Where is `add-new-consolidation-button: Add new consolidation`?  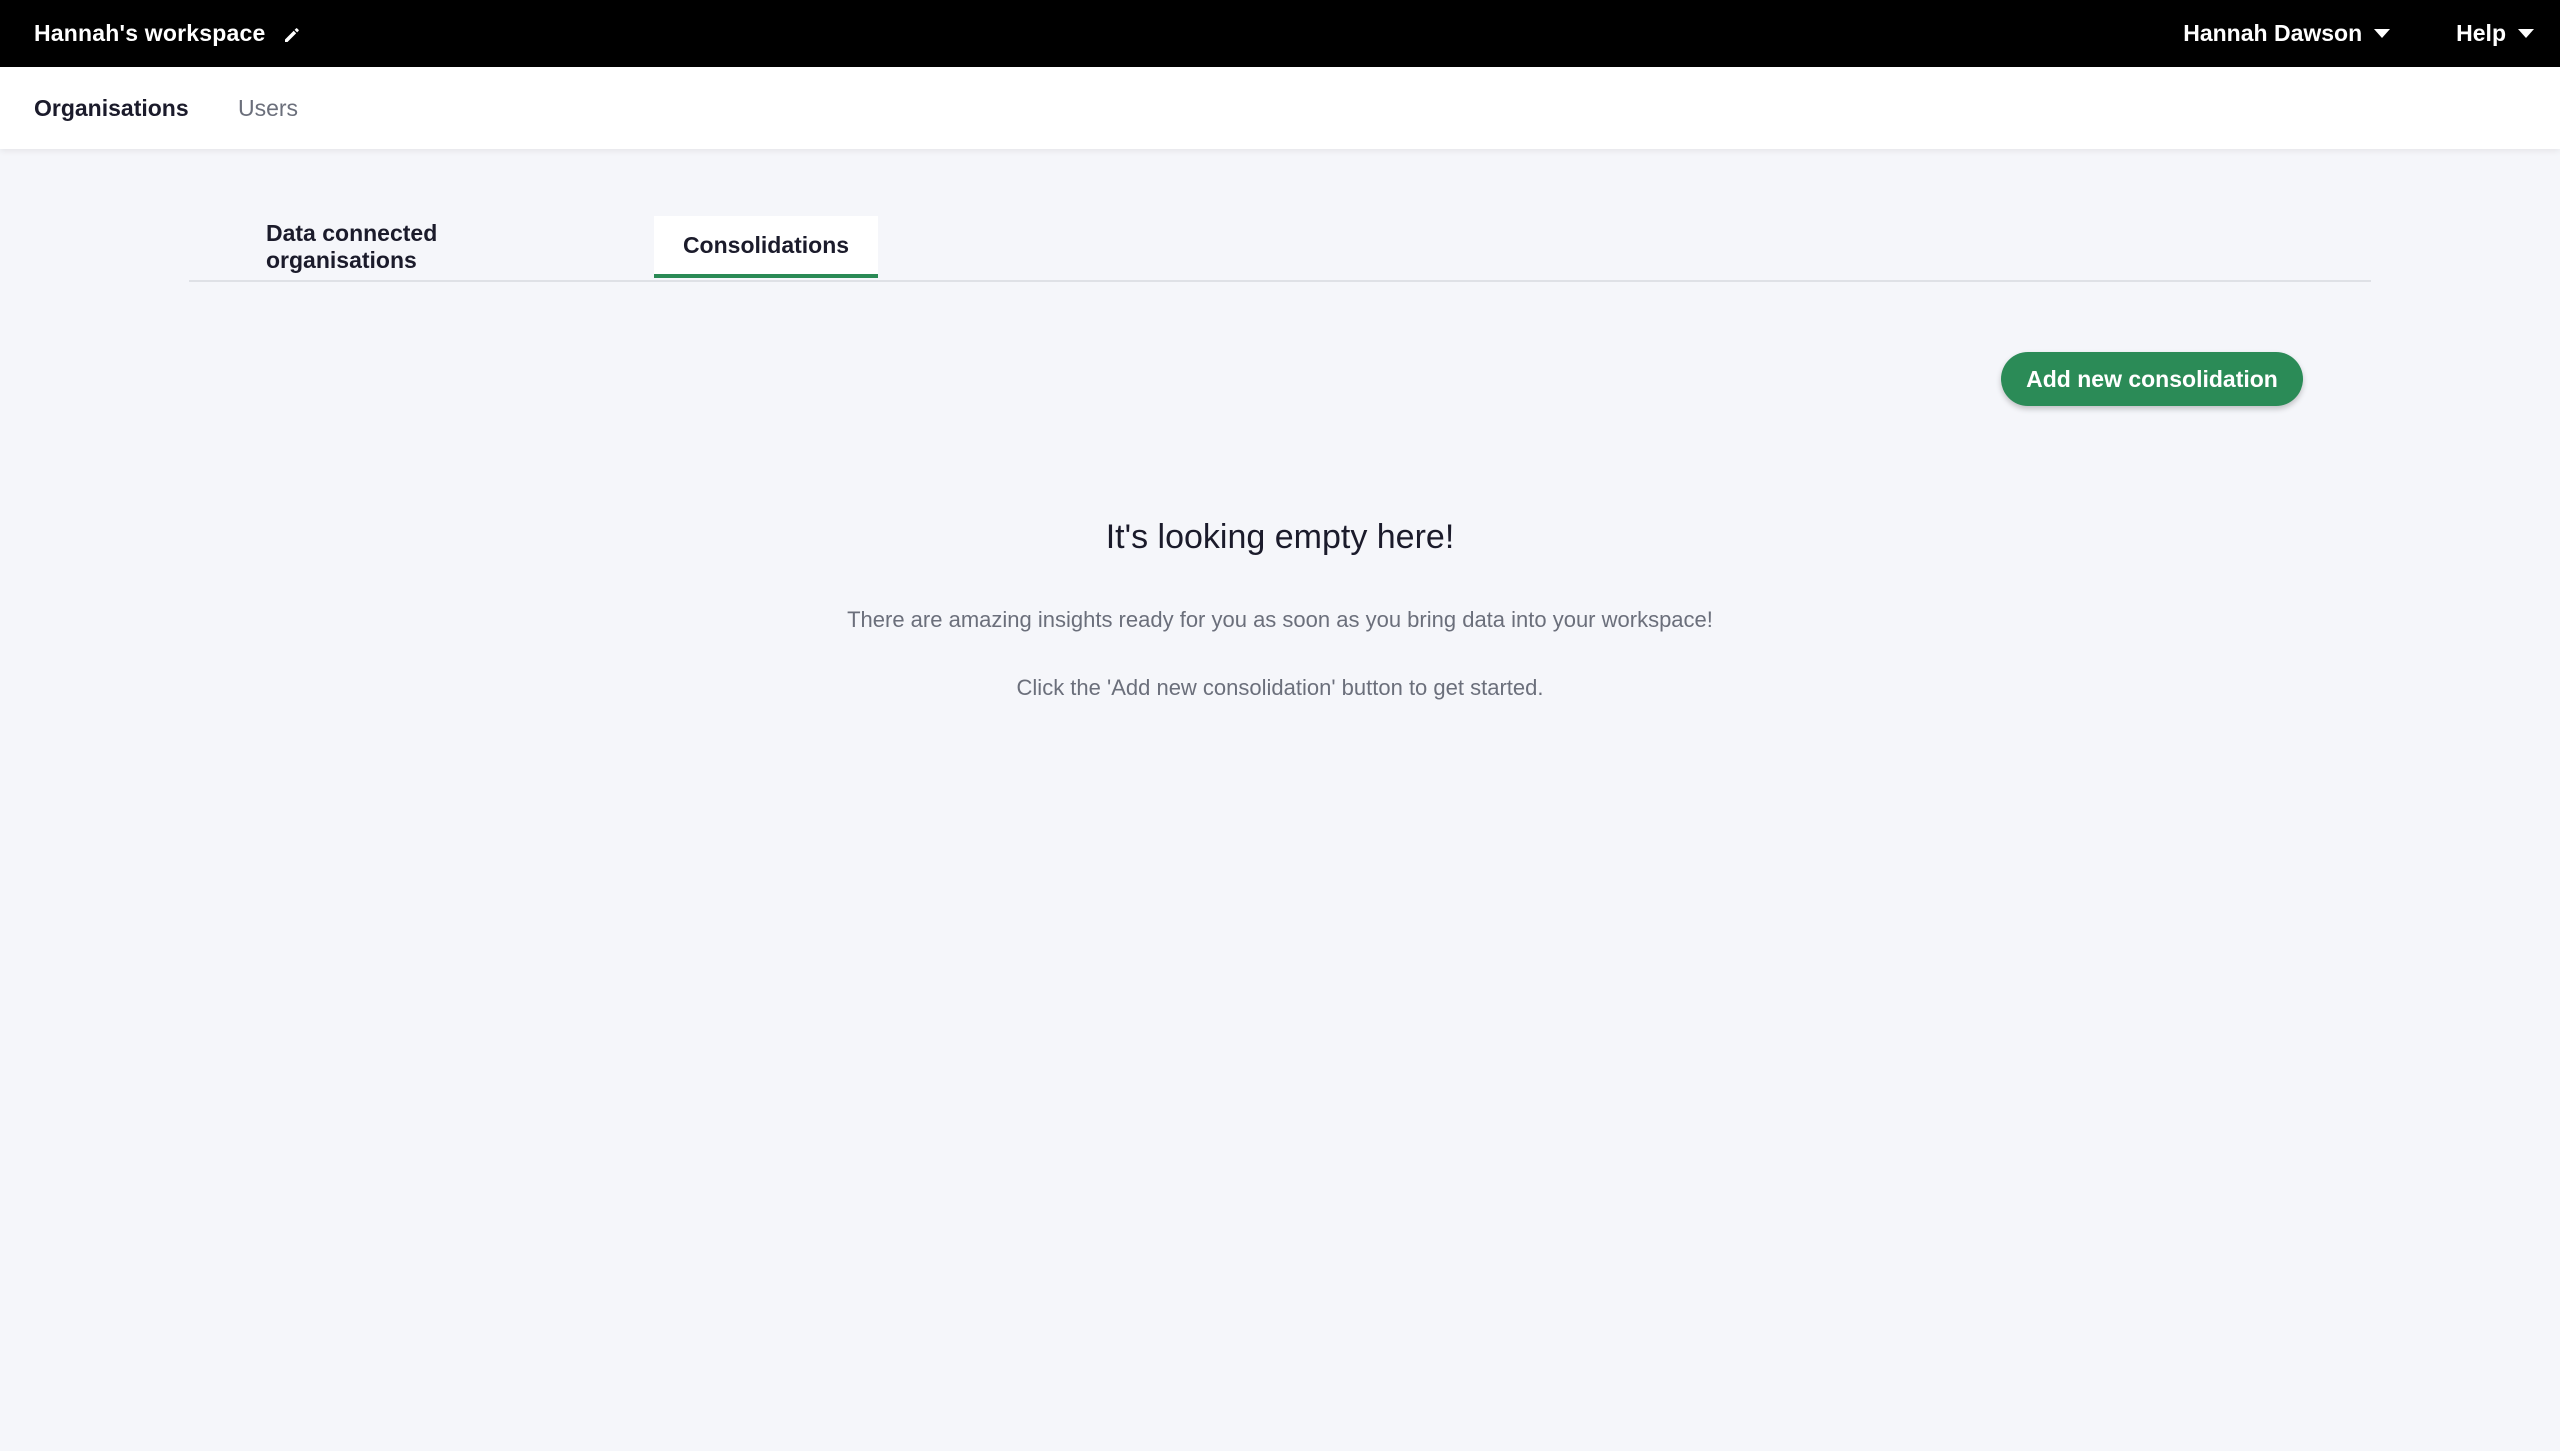 add-new-consolidation-button: Add new consolidation is located at coordinates (2152, 379).